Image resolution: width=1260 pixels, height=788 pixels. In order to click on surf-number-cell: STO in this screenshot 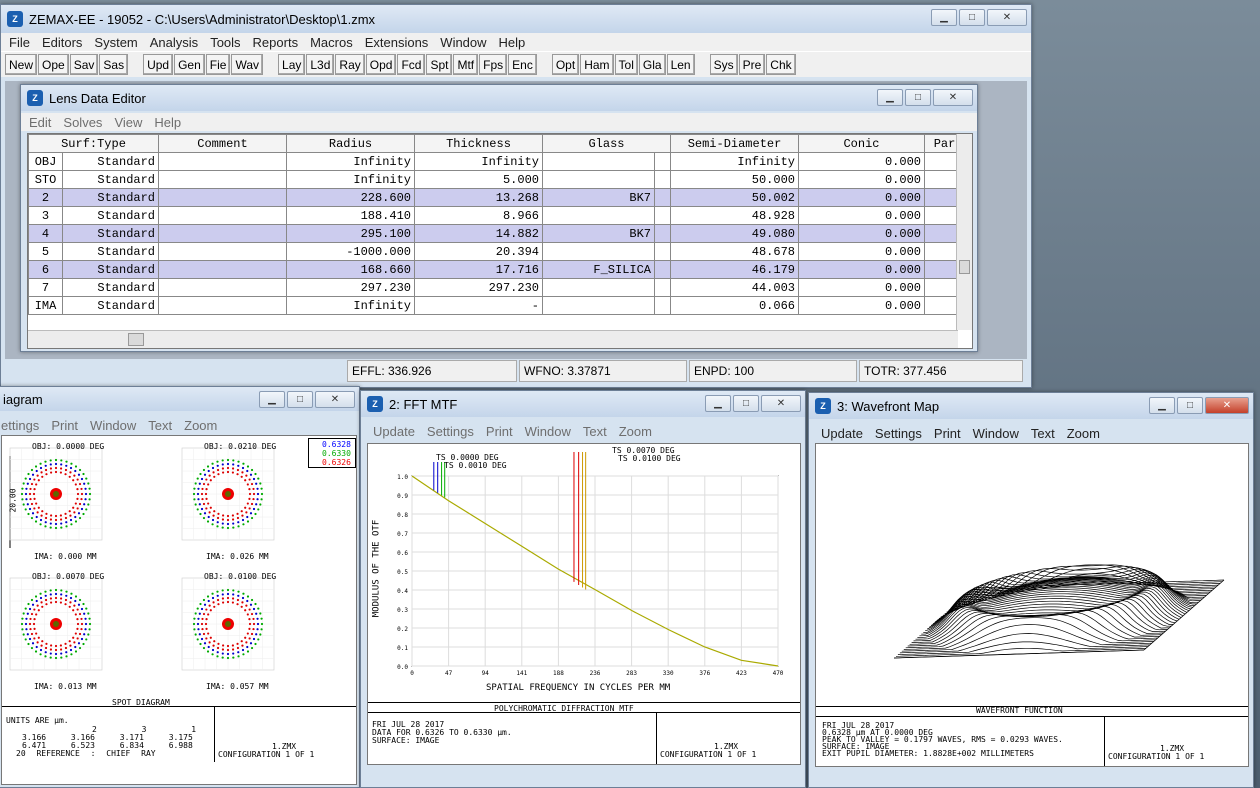, I will do `click(45, 179)`.